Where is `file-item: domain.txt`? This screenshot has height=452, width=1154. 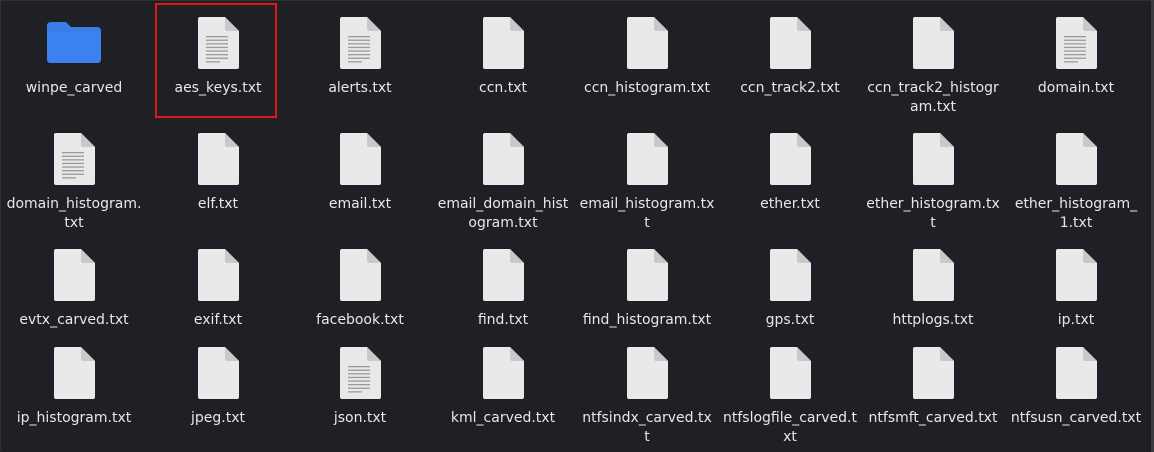
file-item: domain.txt is located at coordinates (1076, 50).